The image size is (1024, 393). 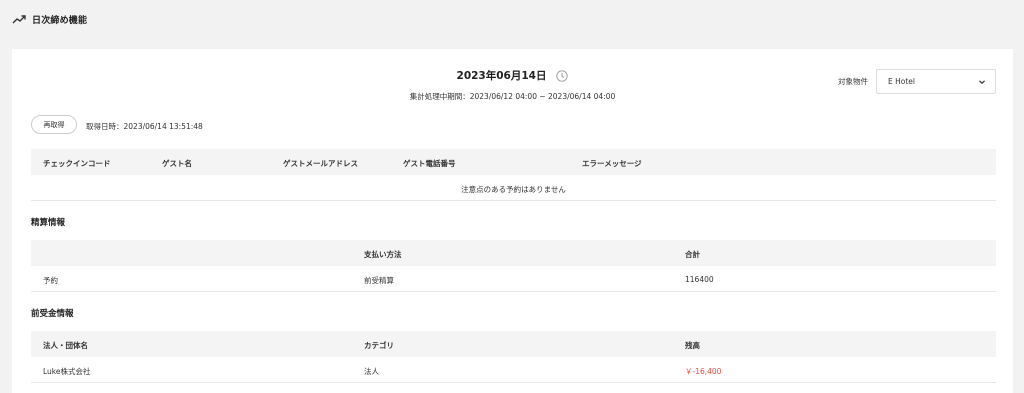 I want to click on col-guest-phone: ゲスト電話番号, so click(x=429, y=163).